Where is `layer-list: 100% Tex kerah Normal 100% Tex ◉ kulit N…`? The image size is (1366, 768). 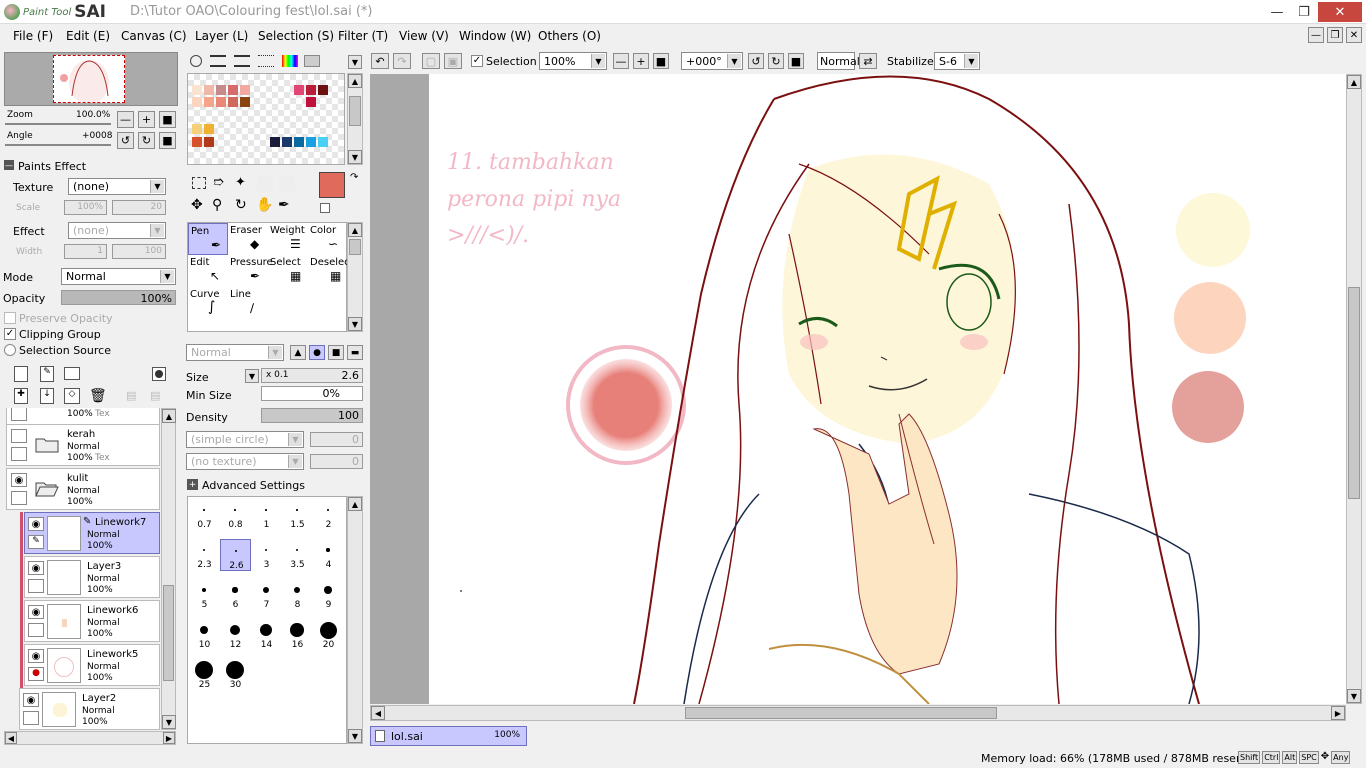
layer-list: 100% Tex kerah Normal 100% Tex ◉ kulit N… is located at coordinates (82, 569).